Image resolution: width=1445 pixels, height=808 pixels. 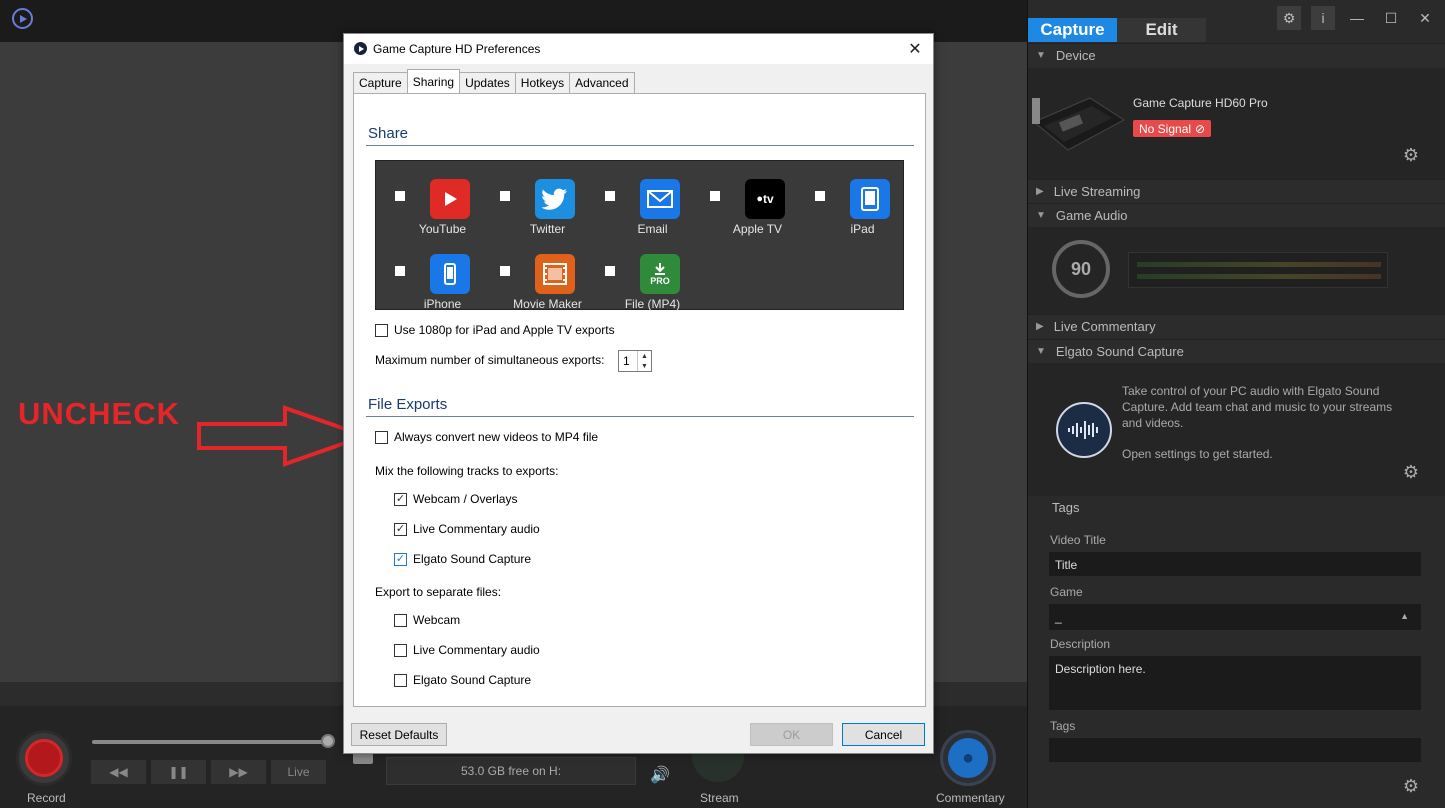 I want to click on share-item-ipad: iPad, so click(x=862, y=203).